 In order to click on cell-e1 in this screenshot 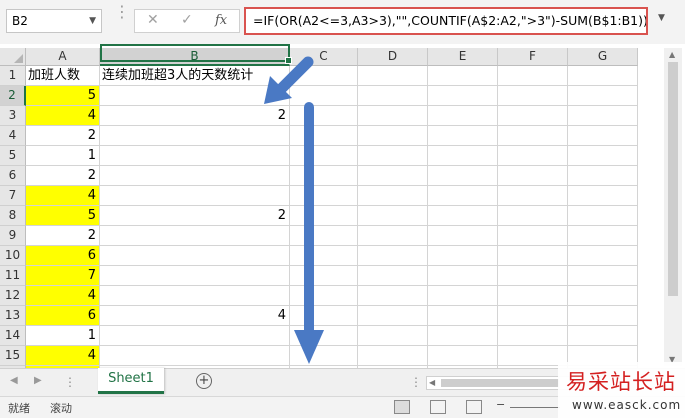, I will do `click(463, 76)`.